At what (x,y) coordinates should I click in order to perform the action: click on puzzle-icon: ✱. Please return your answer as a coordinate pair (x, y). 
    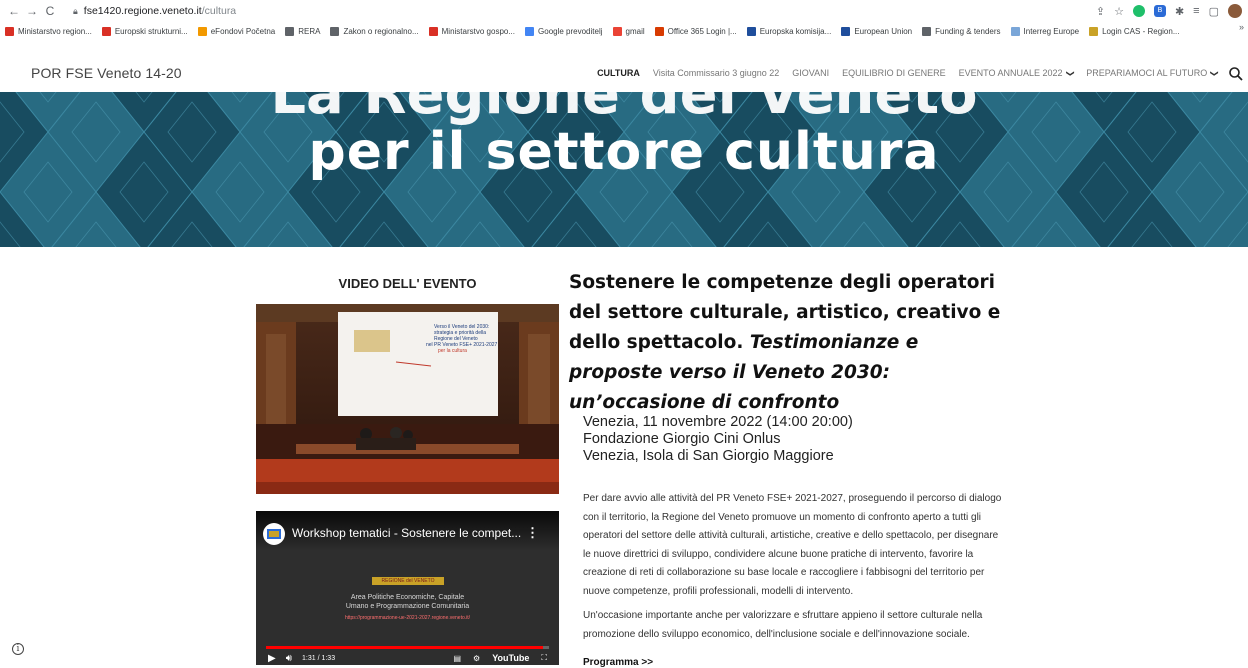
    Looking at the image, I should click on (1179, 11).